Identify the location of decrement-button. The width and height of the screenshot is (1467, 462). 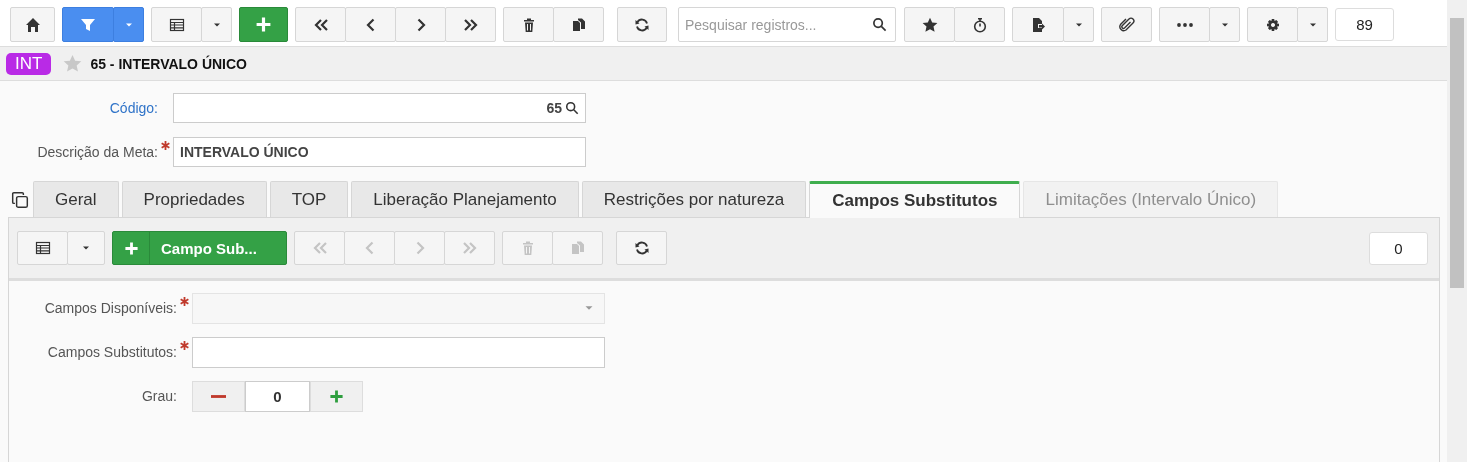
(218, 396).